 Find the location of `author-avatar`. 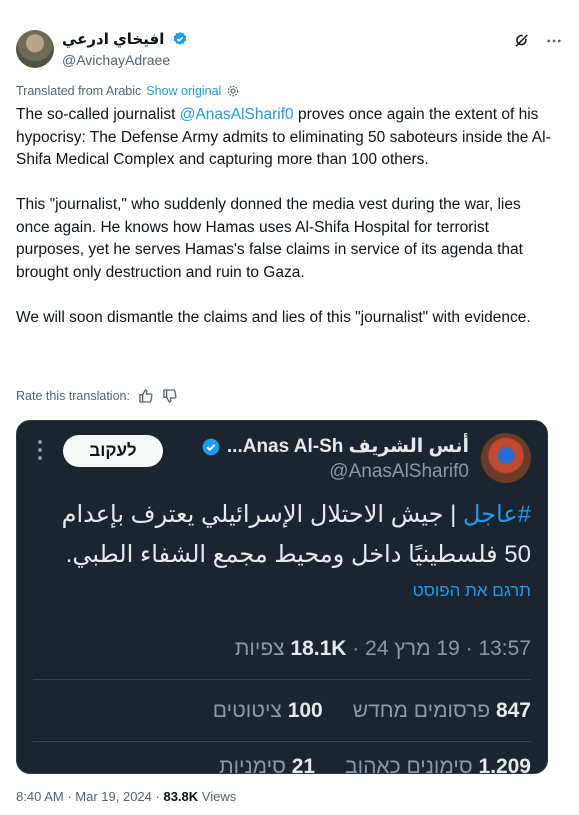

author-avatar is located at coordinates (35, 49).